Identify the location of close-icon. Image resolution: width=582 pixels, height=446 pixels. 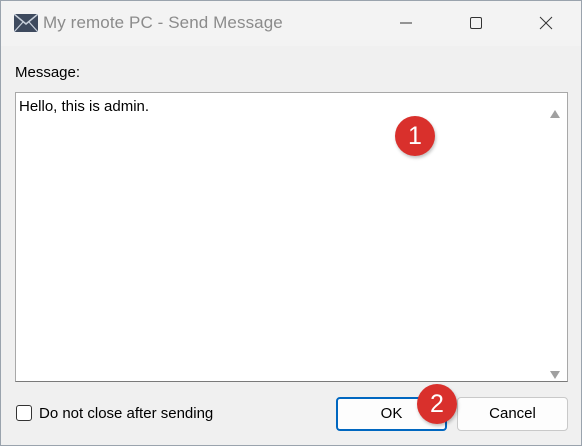
(546, 23).